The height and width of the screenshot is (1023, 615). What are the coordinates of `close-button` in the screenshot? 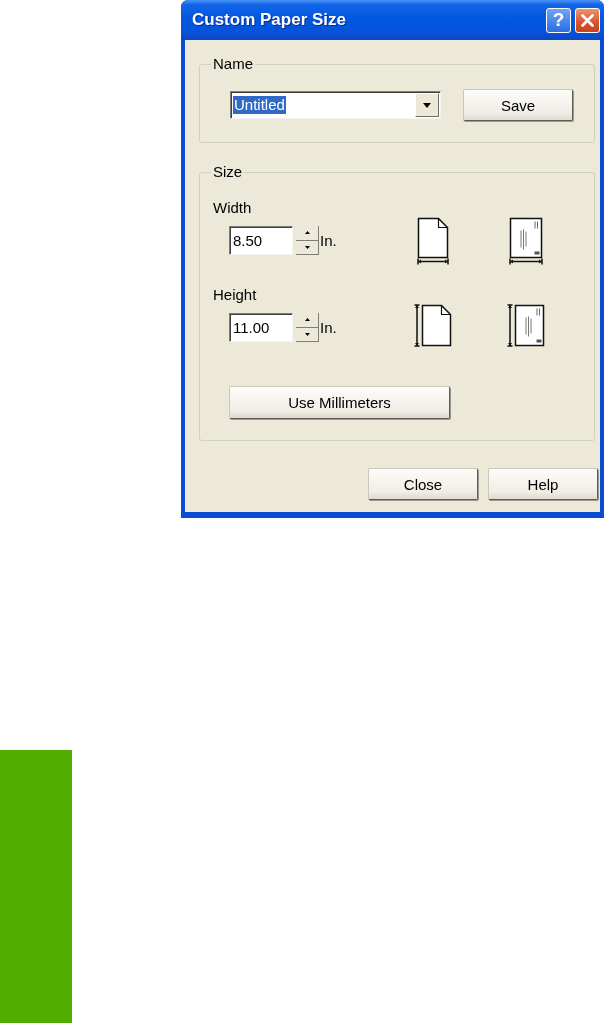 It's located at (587, 20).